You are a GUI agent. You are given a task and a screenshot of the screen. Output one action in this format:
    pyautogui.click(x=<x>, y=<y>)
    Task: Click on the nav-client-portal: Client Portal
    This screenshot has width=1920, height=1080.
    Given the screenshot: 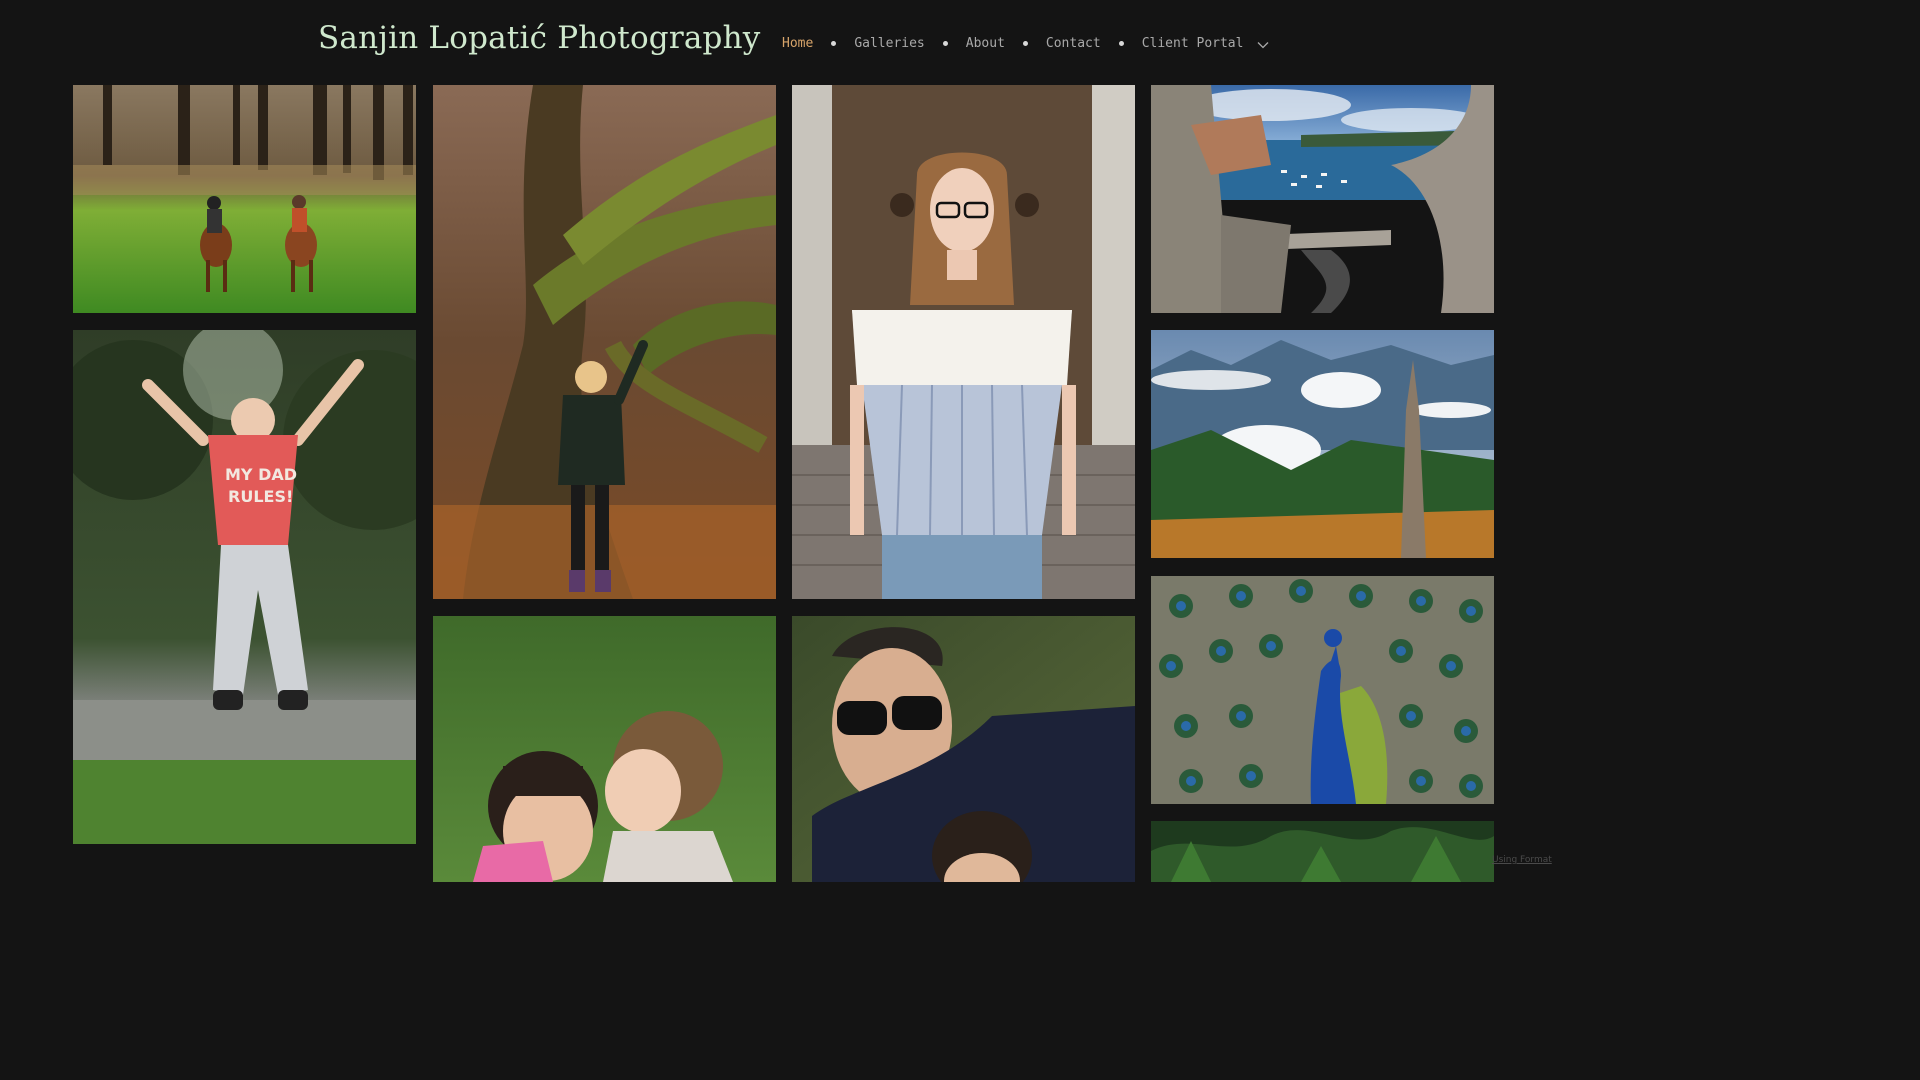 What is the action you would take?
    pyautogui.click(x=1193, y=43)
    